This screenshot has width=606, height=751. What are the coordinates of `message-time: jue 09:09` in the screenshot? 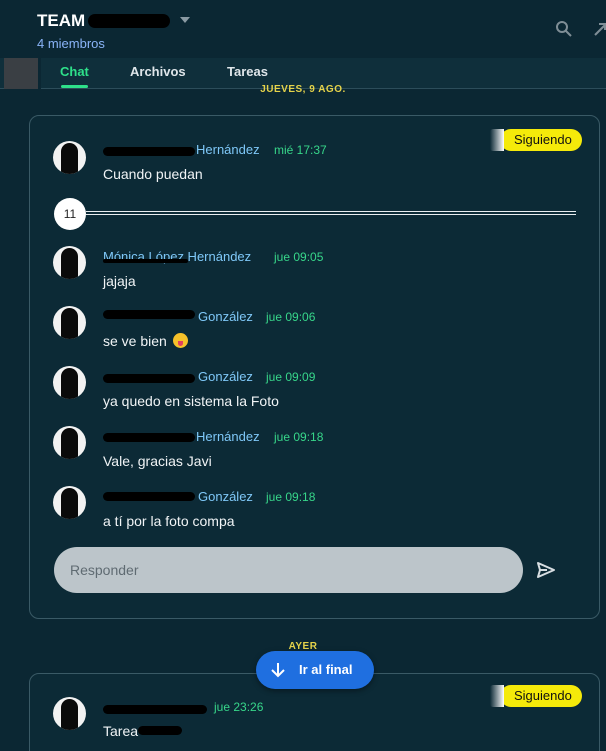 It's located at (291, 377).